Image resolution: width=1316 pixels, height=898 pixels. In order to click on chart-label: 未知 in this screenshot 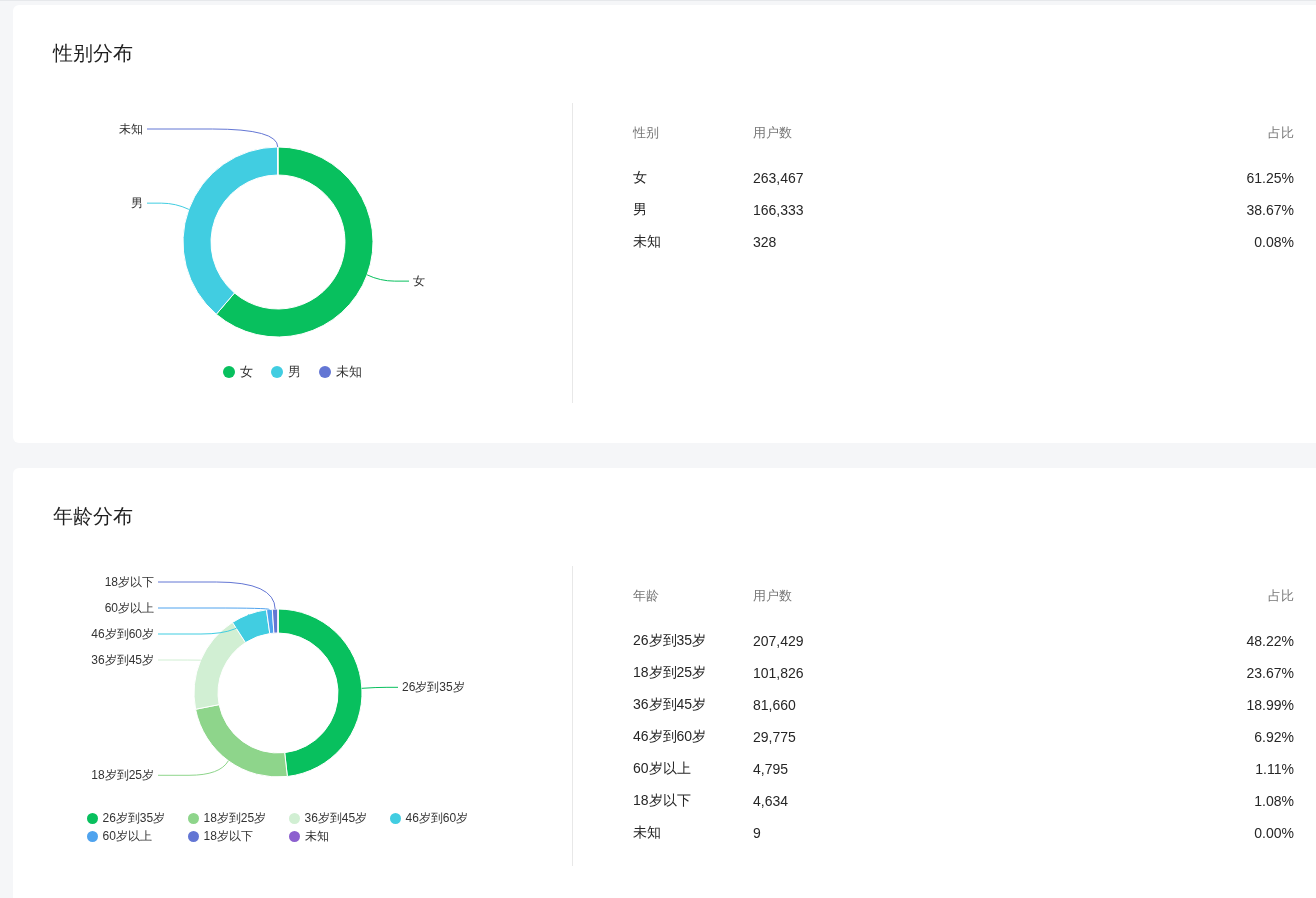, I will do `click(130, 129)`.